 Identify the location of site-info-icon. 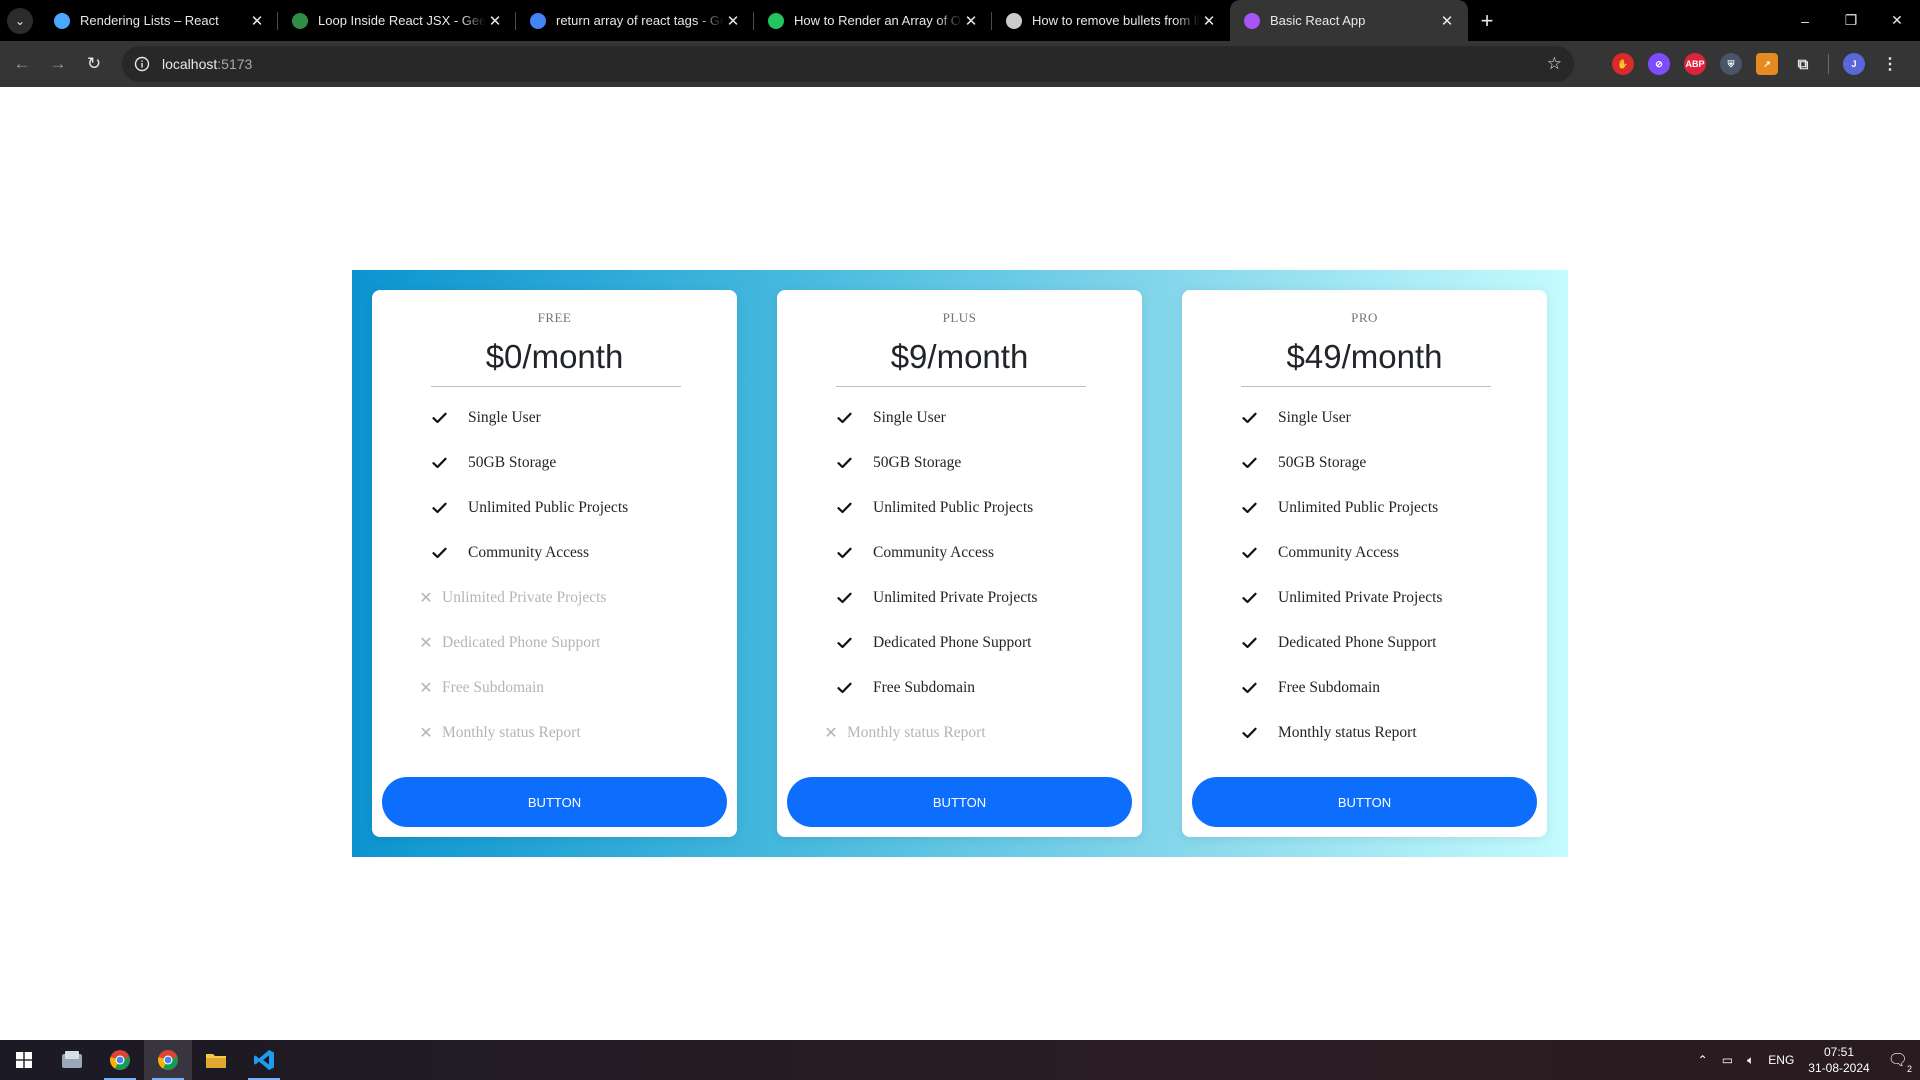
(142, 64).